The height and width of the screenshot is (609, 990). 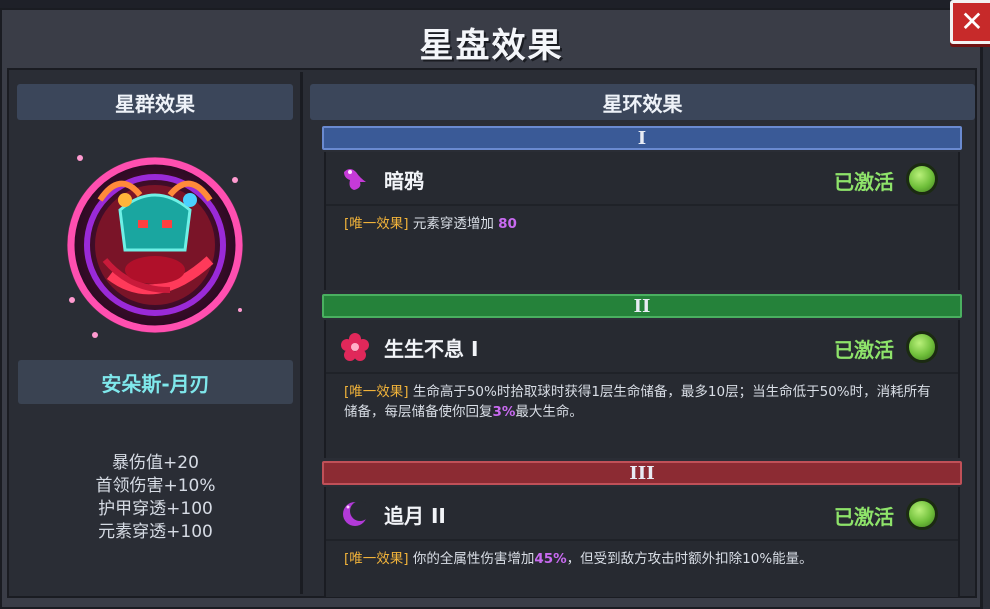 What do you see at coordinates (504, 412) in the screenshot?
I see `desc-highlight: 3%` at bounding box center [504, 412].